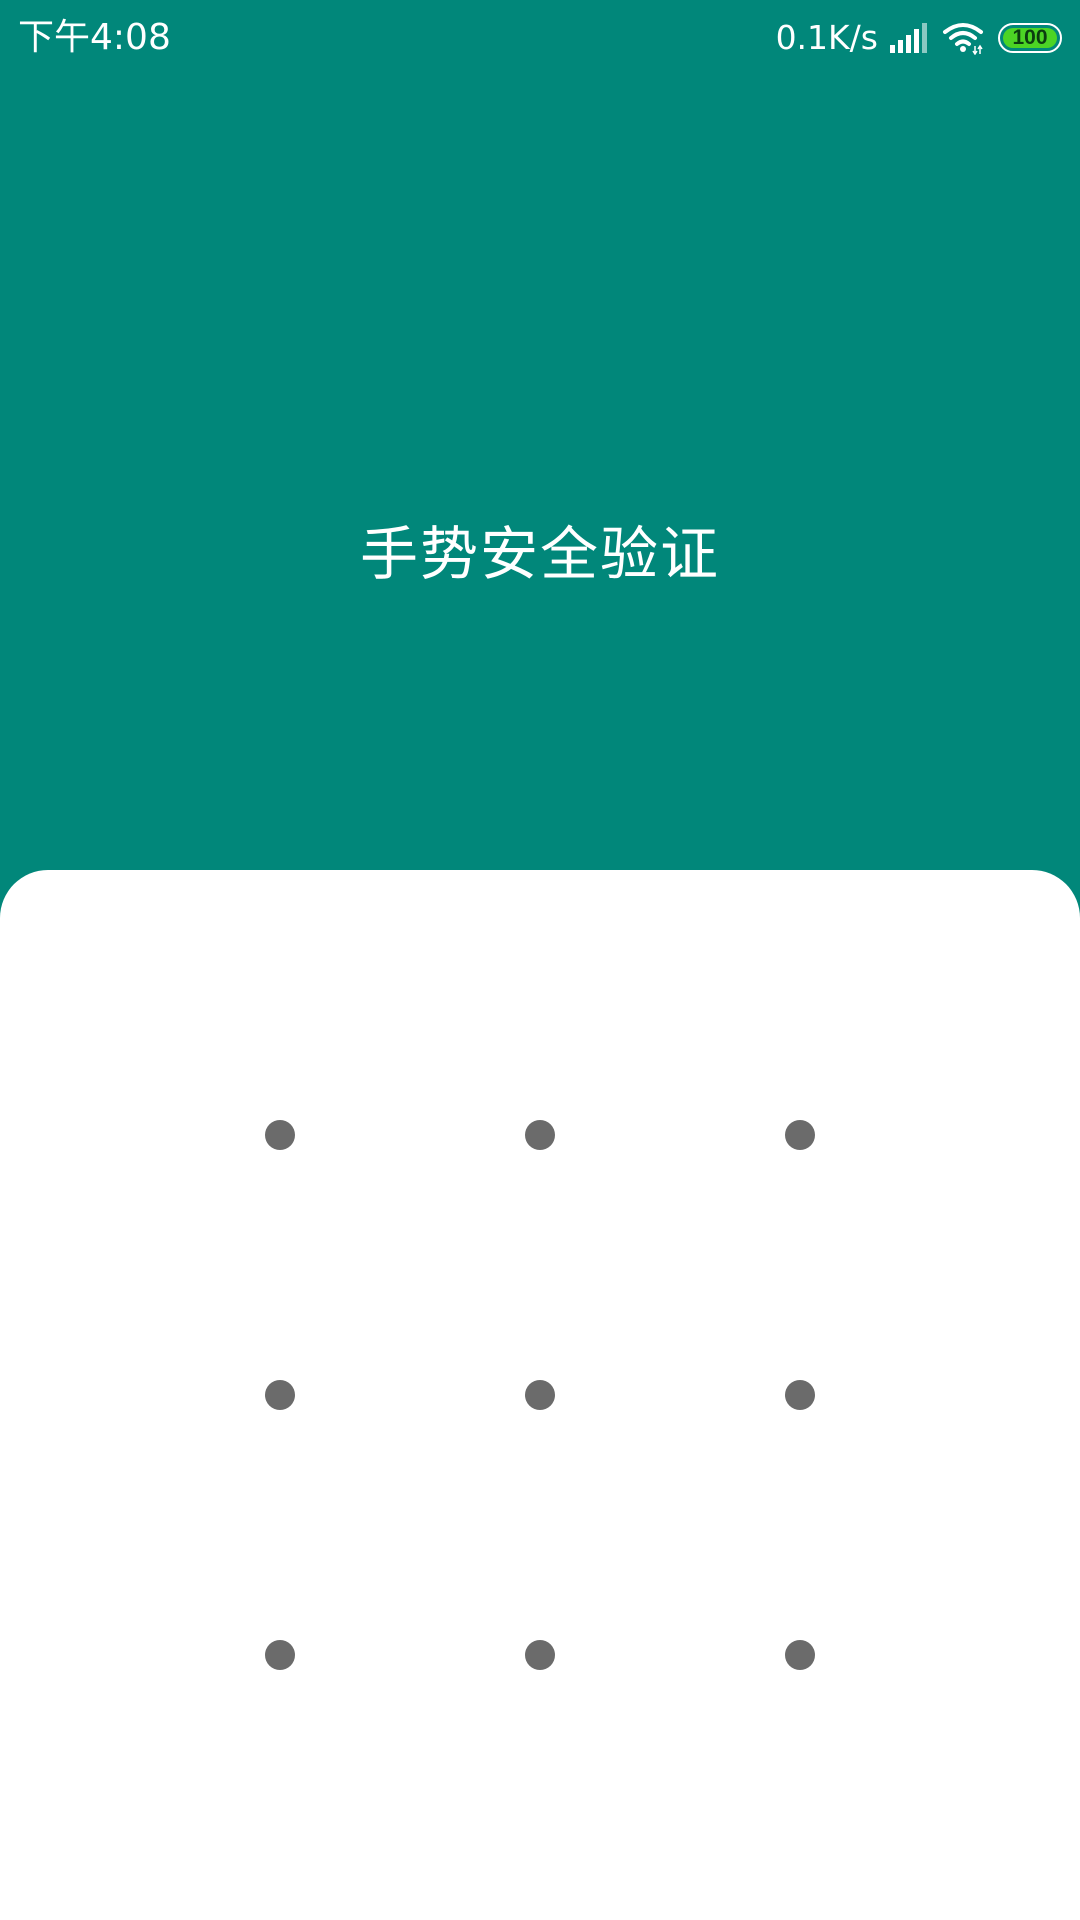 The image size is (1080, 1920). Describe the element at coordinates (963, 39) in the screenshot. I see `wifi-icon` at that location.